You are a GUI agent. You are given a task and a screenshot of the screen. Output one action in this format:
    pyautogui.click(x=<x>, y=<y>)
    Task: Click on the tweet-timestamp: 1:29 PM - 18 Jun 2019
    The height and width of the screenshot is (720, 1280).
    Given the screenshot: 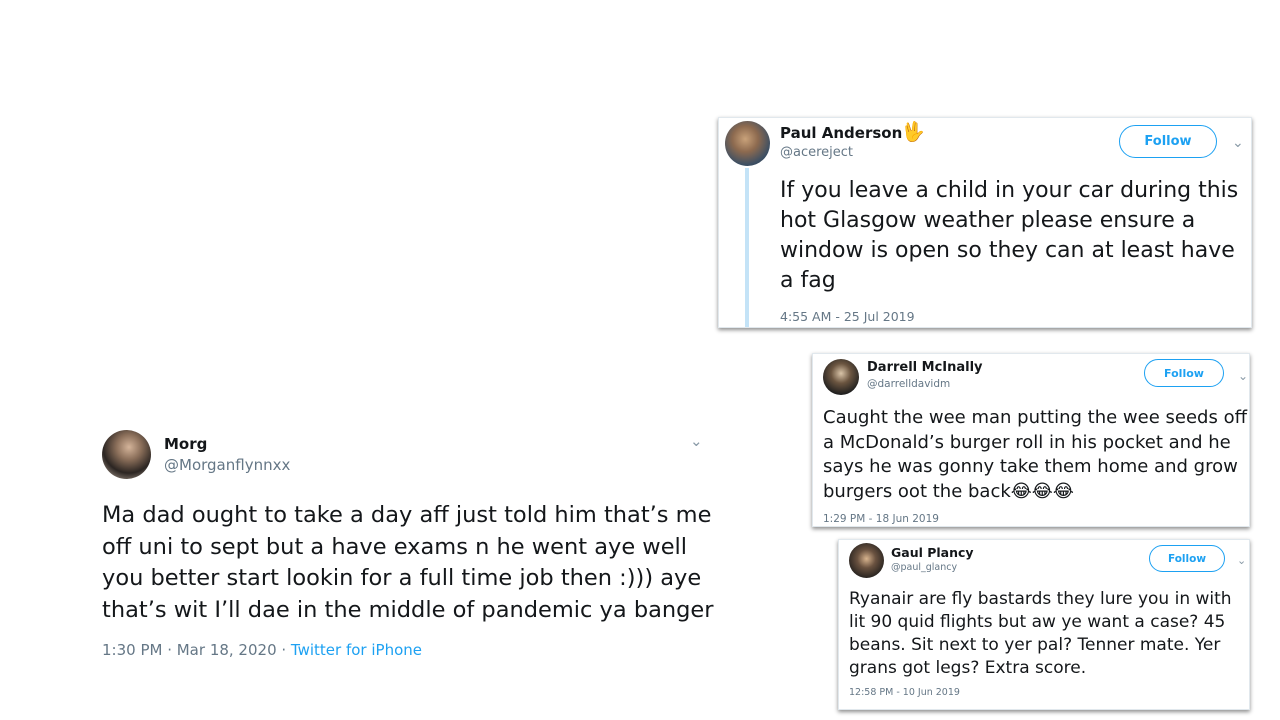 What is the action you would take?
    pyautogui.click(x=881, y=519)
    